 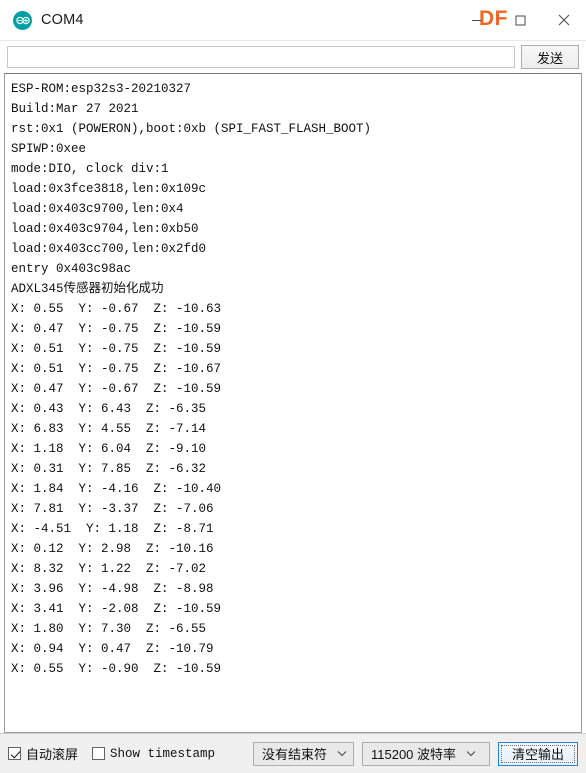 I want to click on title-bar-left: COM4, so click(x=42, y=20).